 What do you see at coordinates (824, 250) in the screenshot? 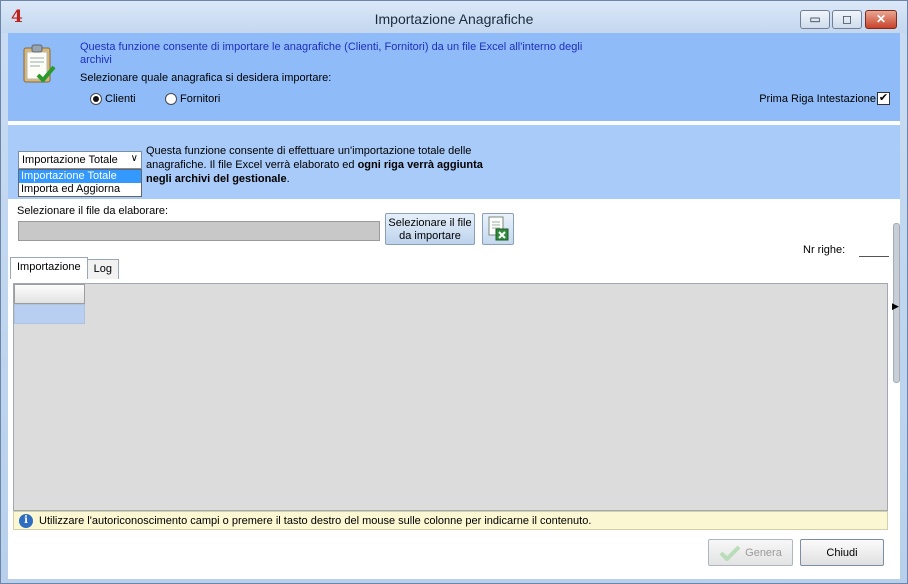
I see `rows-count-label: Nr righe:` at bounding box center [824, 250].